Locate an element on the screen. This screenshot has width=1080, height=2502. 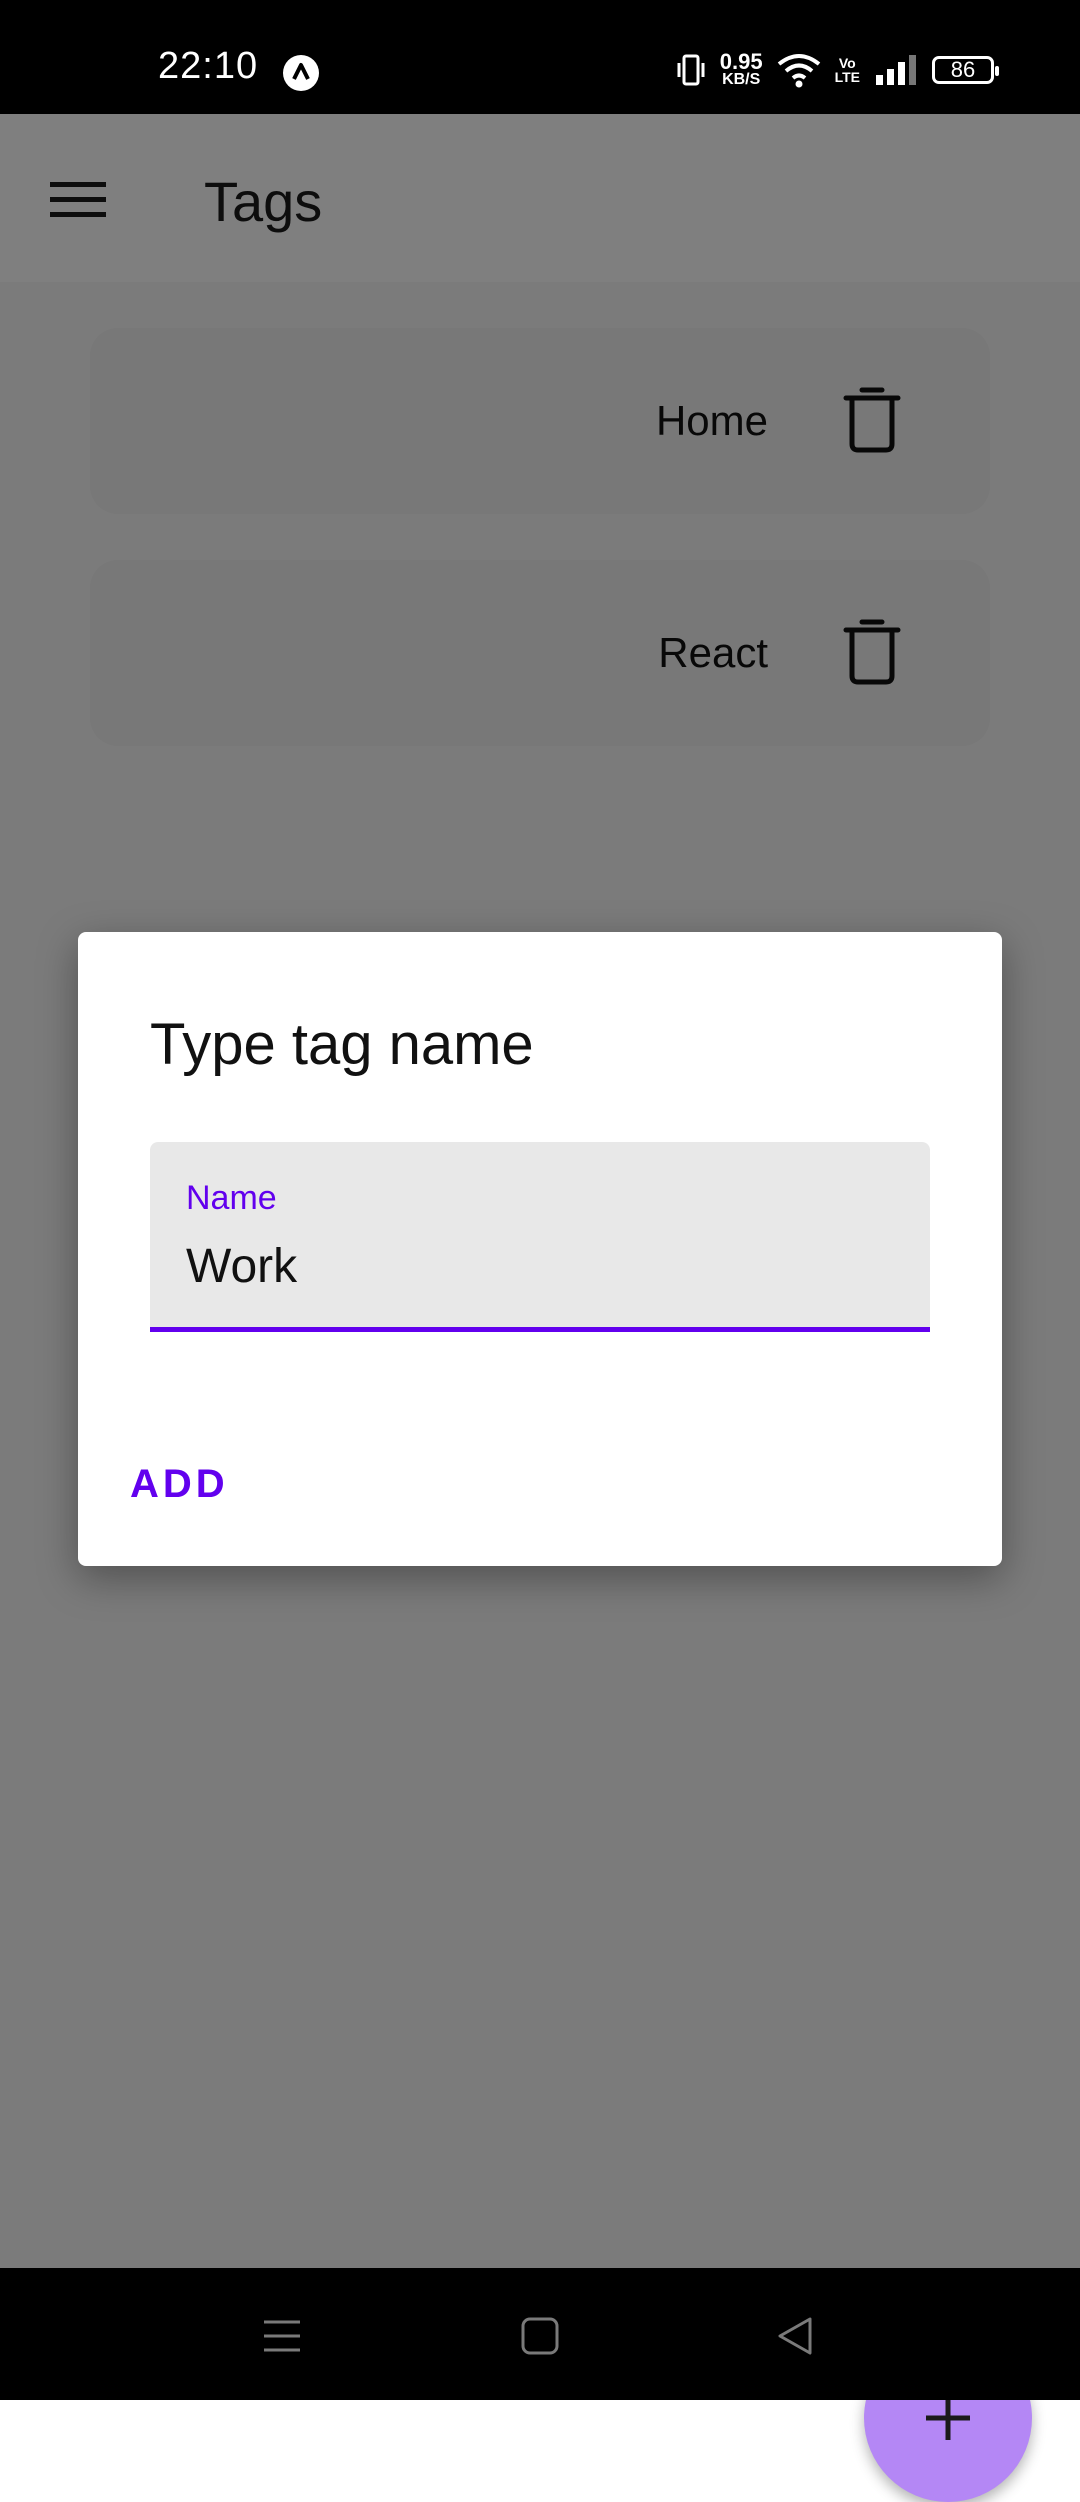
back-triangle-icon is located at coordinates (796, 2336).